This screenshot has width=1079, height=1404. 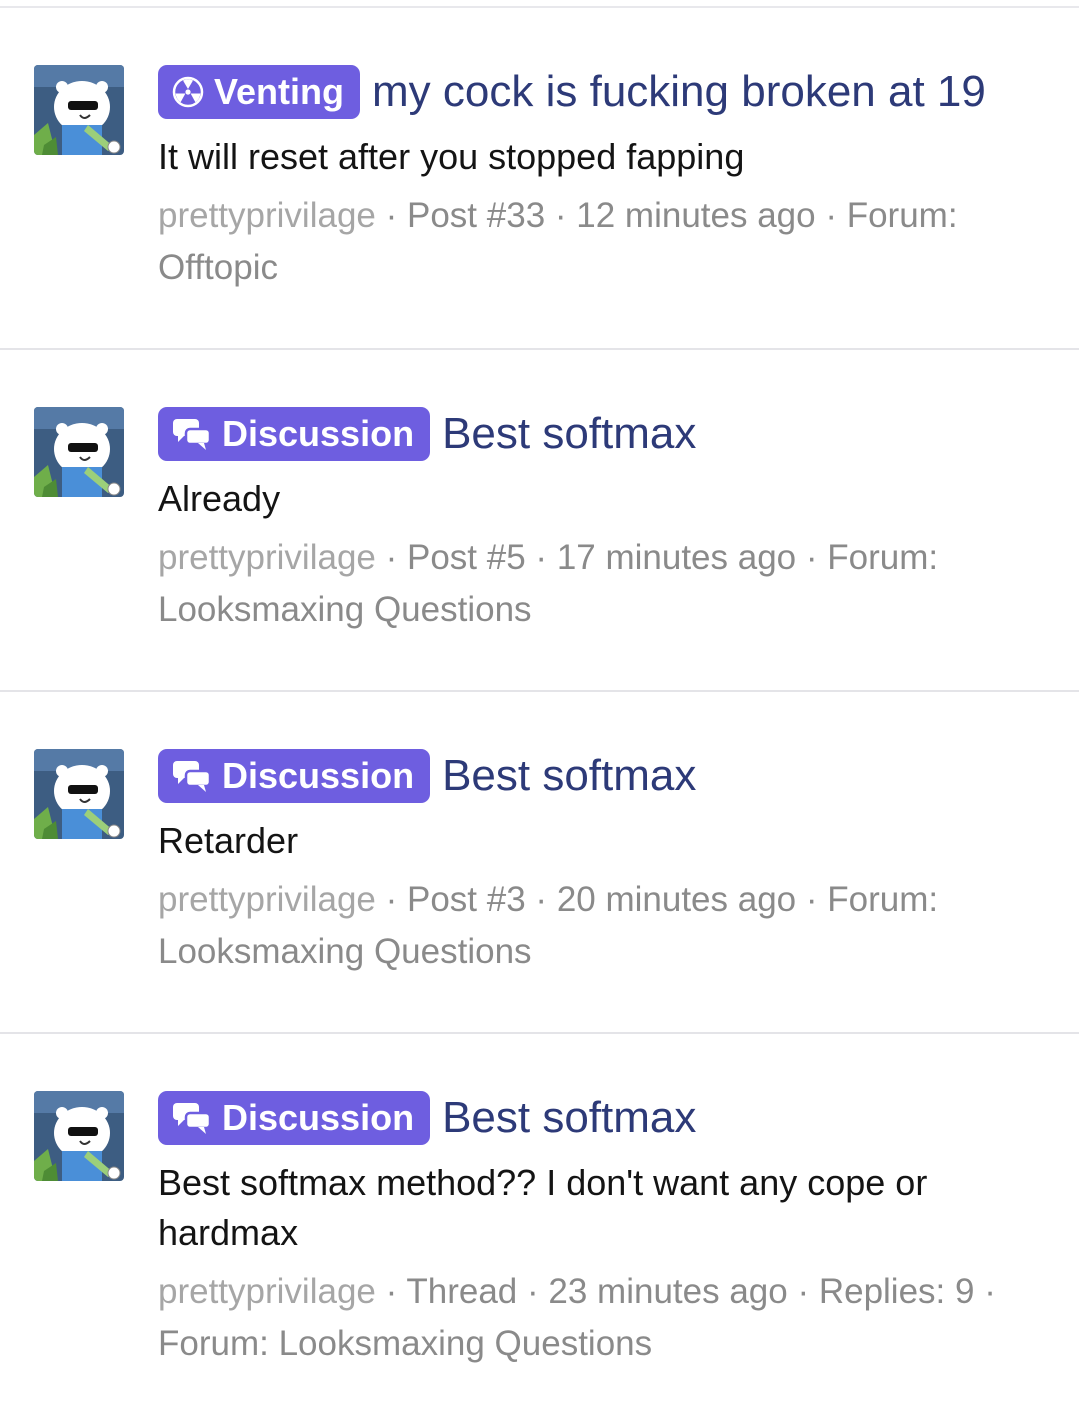 I want to click on result-snippet: It will reset after you stopped fapping, so click(x=451, y=156).